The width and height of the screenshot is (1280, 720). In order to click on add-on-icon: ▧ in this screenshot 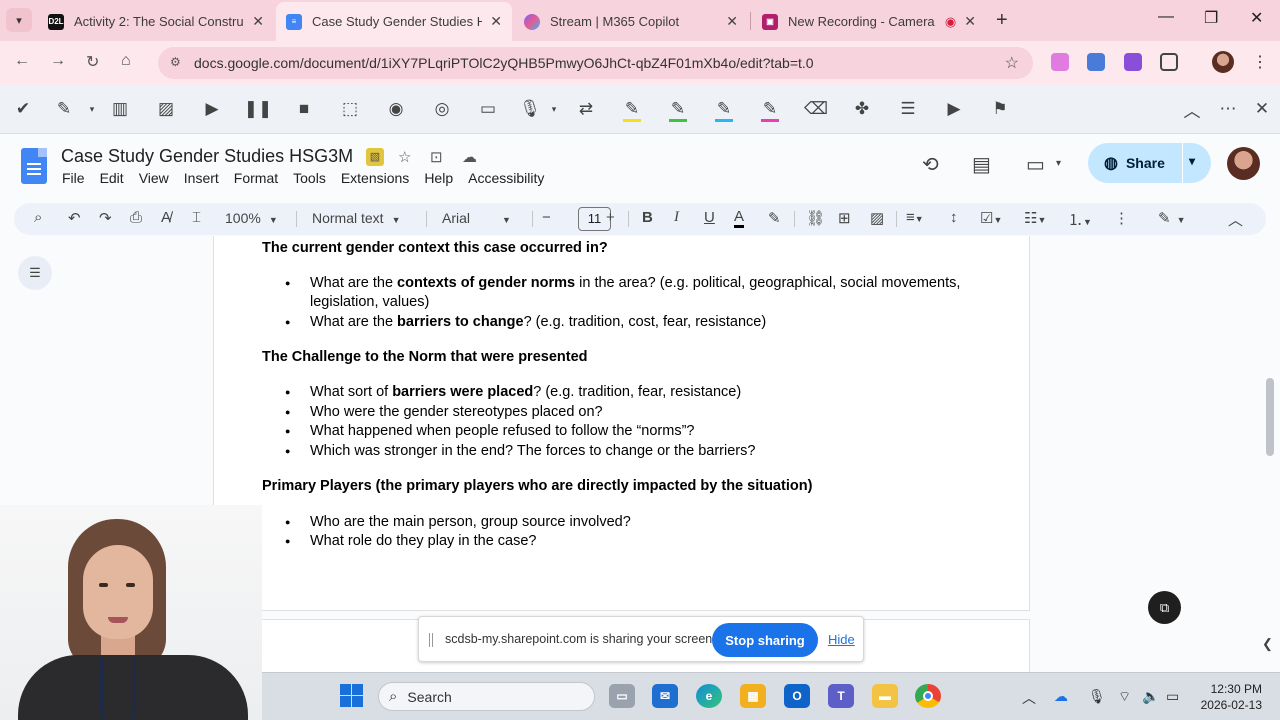, I will do `click(375, 157)`.